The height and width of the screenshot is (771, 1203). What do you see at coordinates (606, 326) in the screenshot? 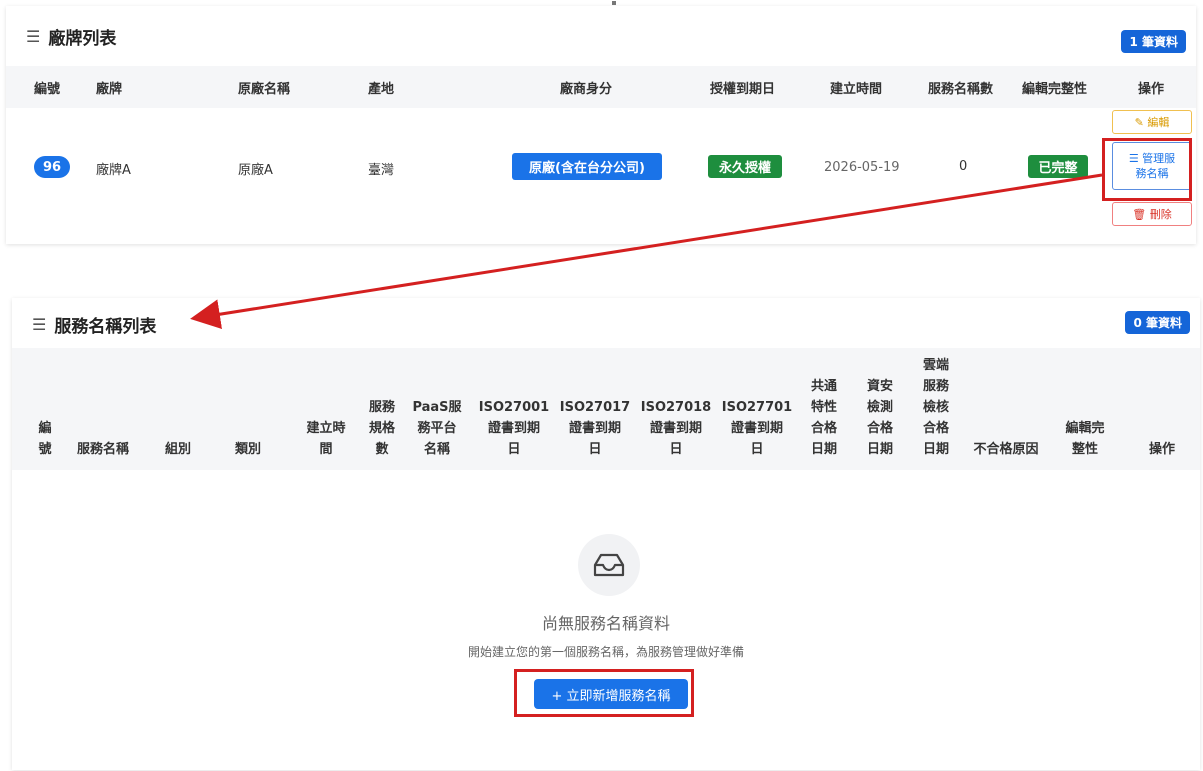
I see `service-list-header: ☰ 服務名稱列表 0 筆資料` at bounding box center [606, 326].